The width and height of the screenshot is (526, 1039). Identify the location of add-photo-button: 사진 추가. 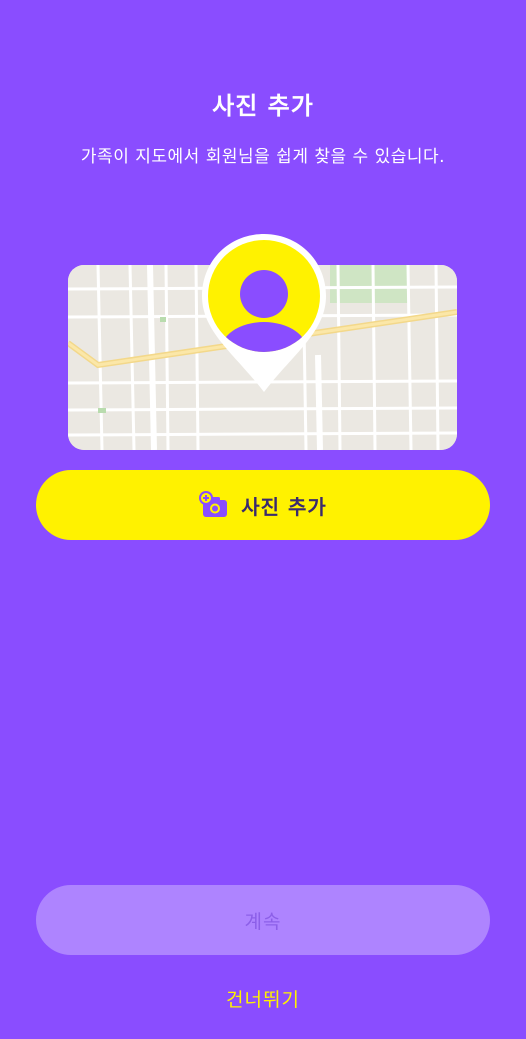
(263, 505).